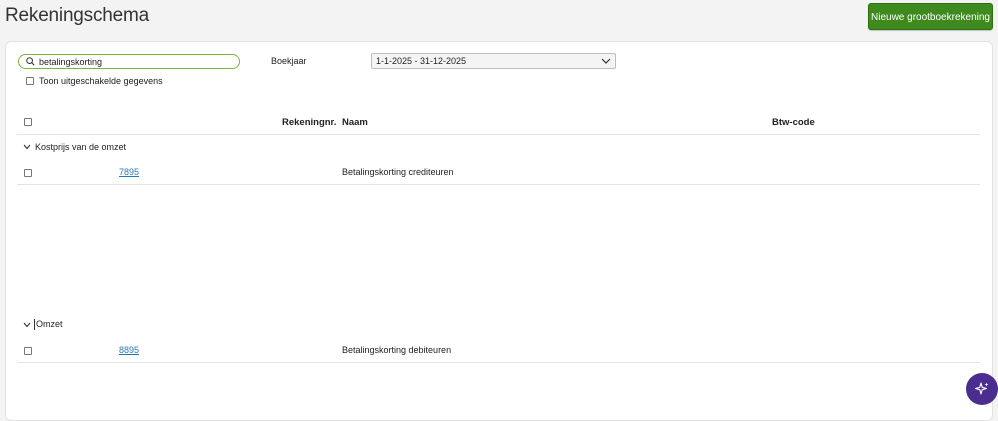 The image size is (998, 421). Describe the element at coordinates (355, 122) in the screenshot. I see `column-header-name: Naam` at that location.